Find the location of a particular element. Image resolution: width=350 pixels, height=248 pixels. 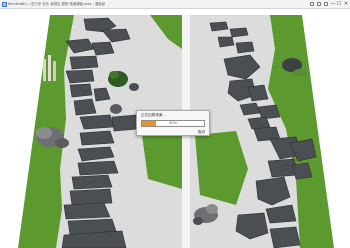

left-small-rock is located at coordinates (116, 109).